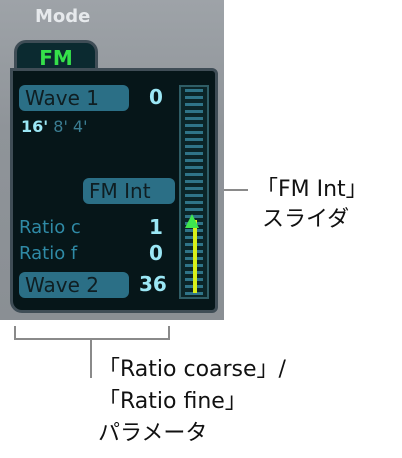 This screenshot has width=402, height=458. What do you see at coordinates (74, 98) in the screenshot?
I see `wave1-label: Wave 1` at bounding box center [74, 98].